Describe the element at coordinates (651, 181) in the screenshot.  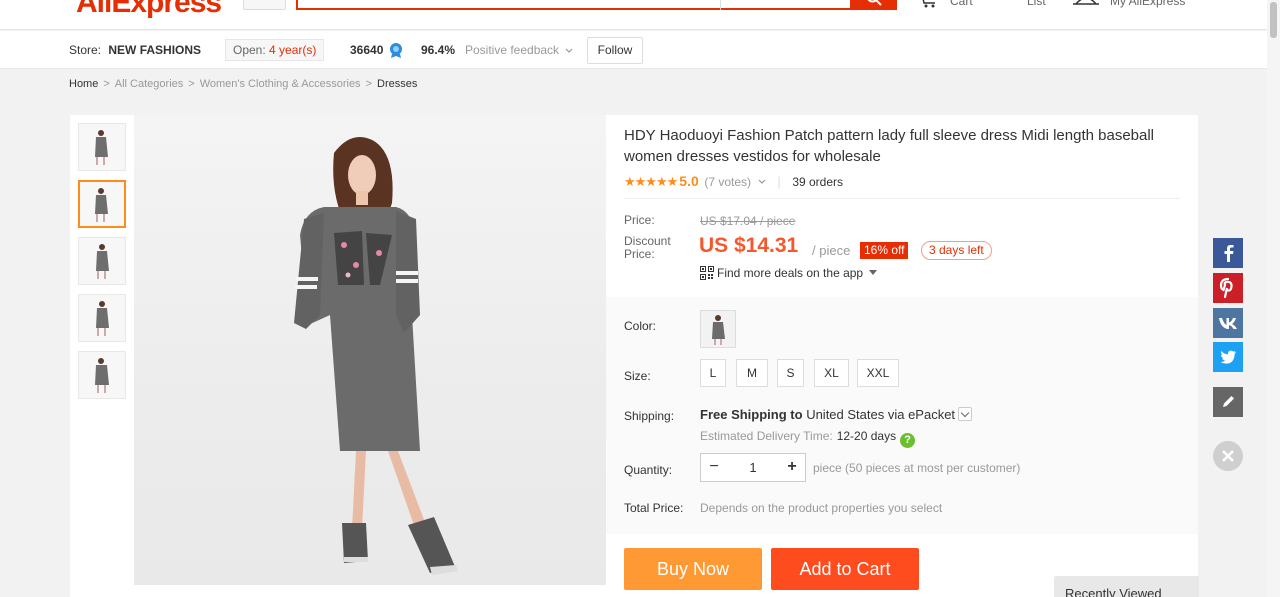
I see `star-rating: ★★★★★` at that location.